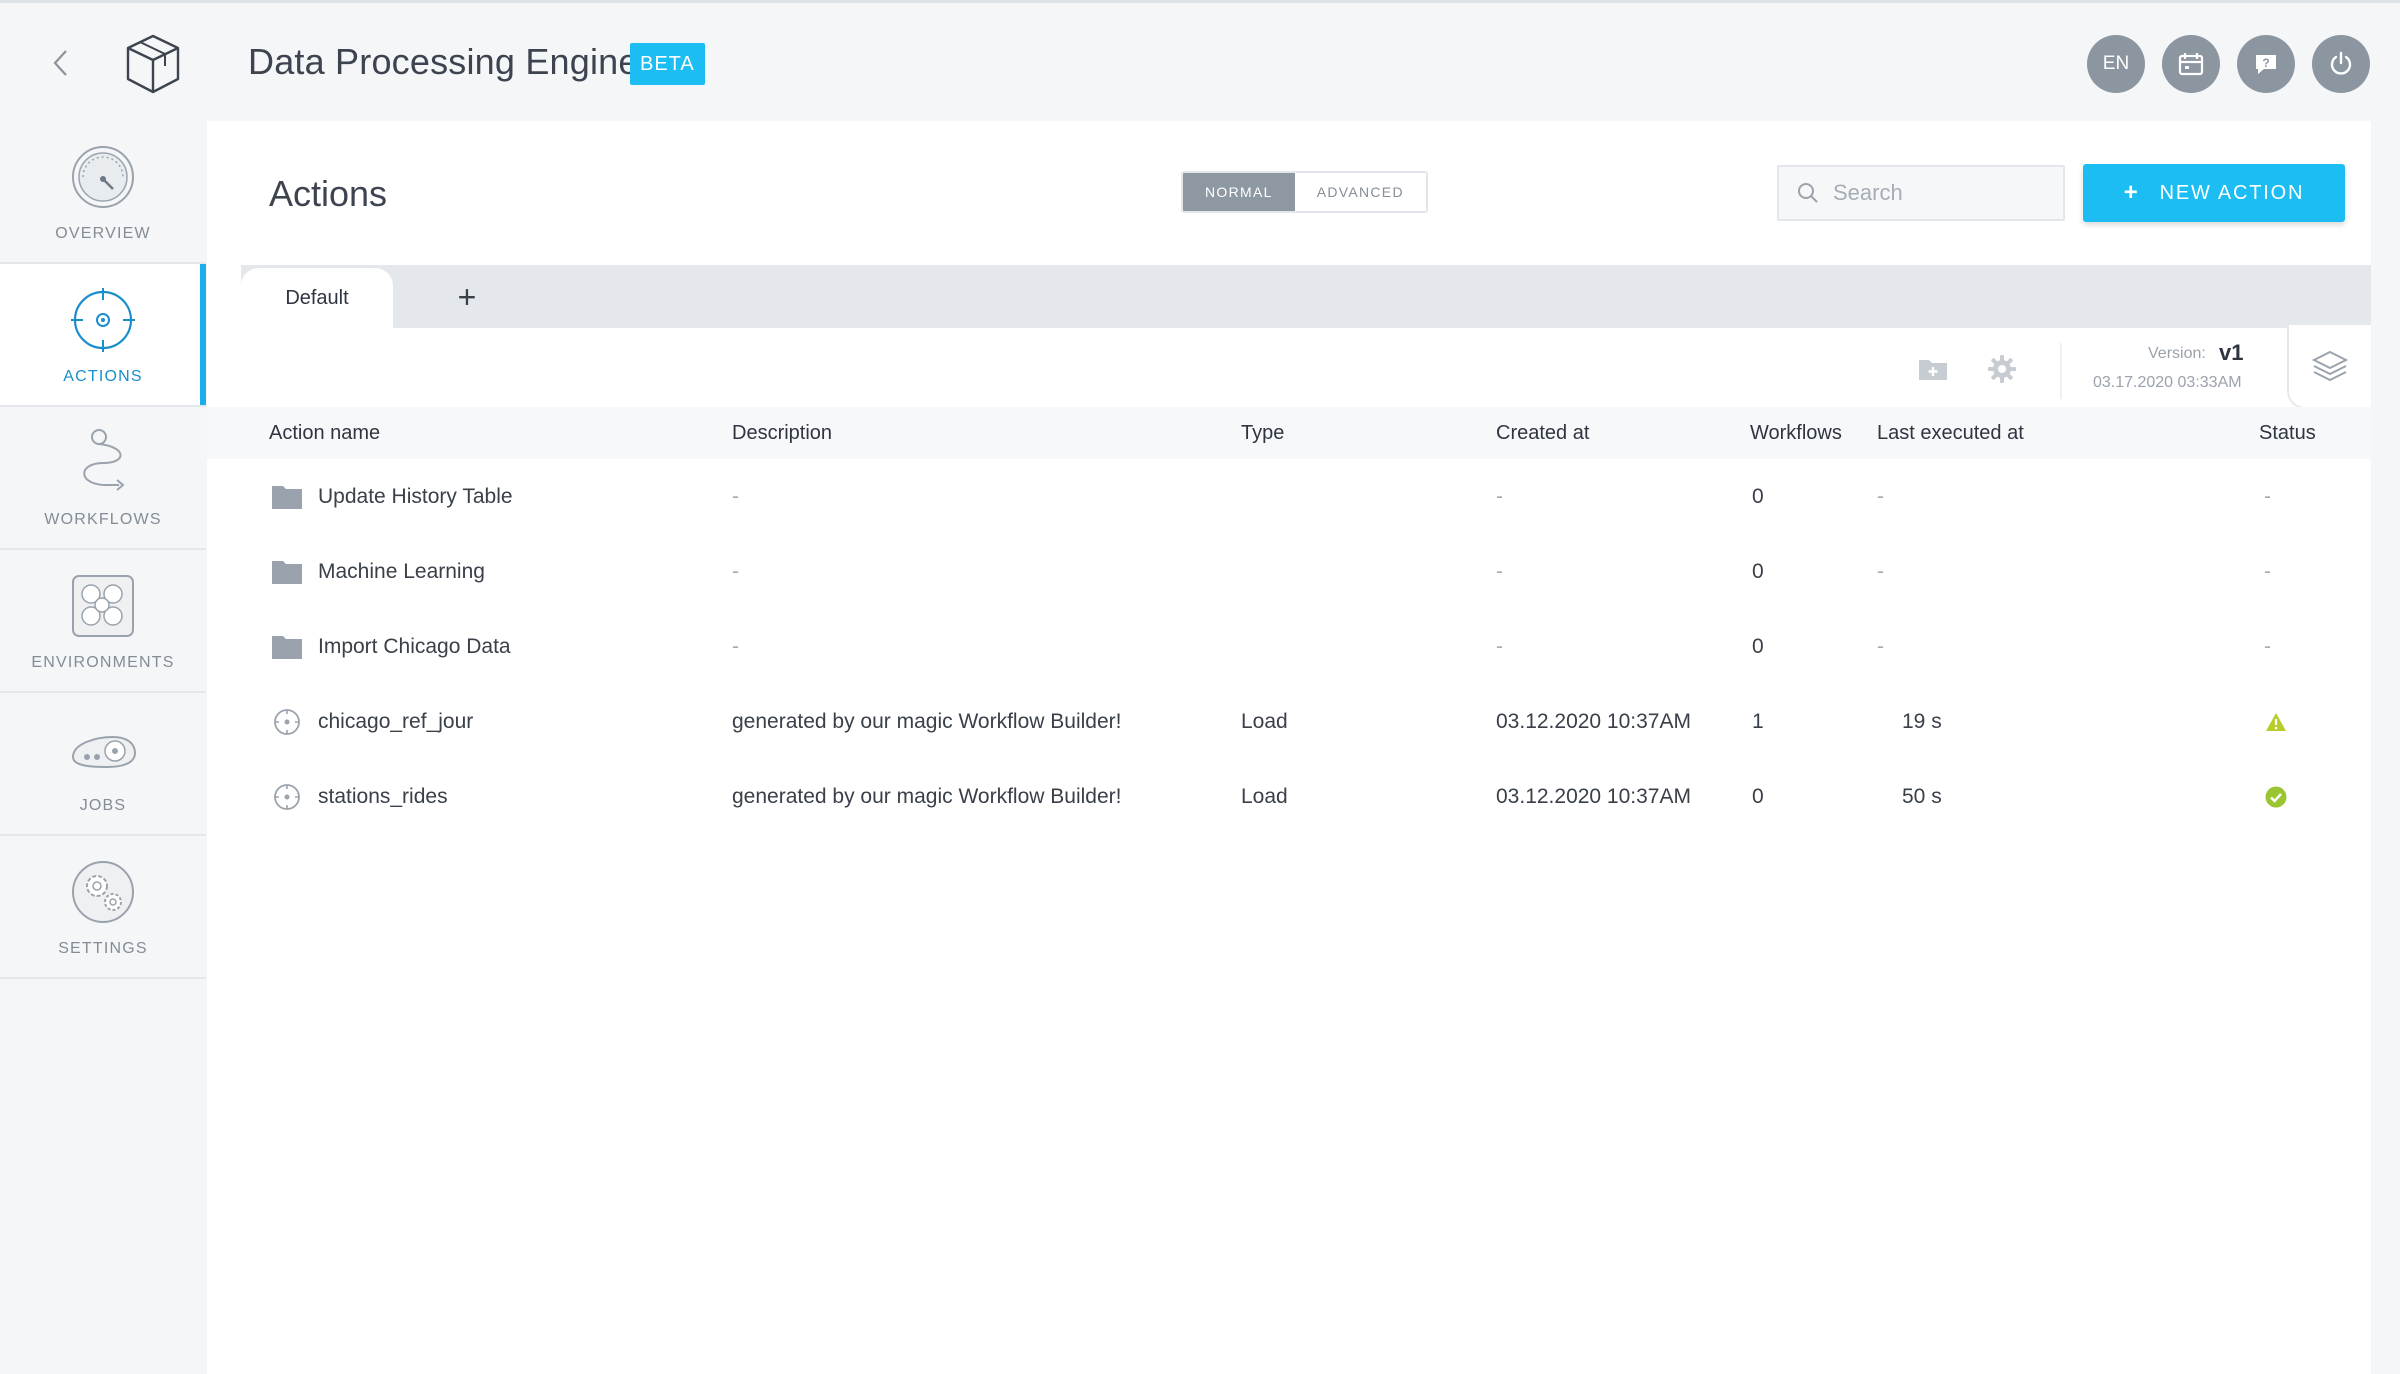 Image resolution: width=2400 pixels, height=1374 pixels. I want to click on mode-normal-button: NORMAL, so click(1239, 192).